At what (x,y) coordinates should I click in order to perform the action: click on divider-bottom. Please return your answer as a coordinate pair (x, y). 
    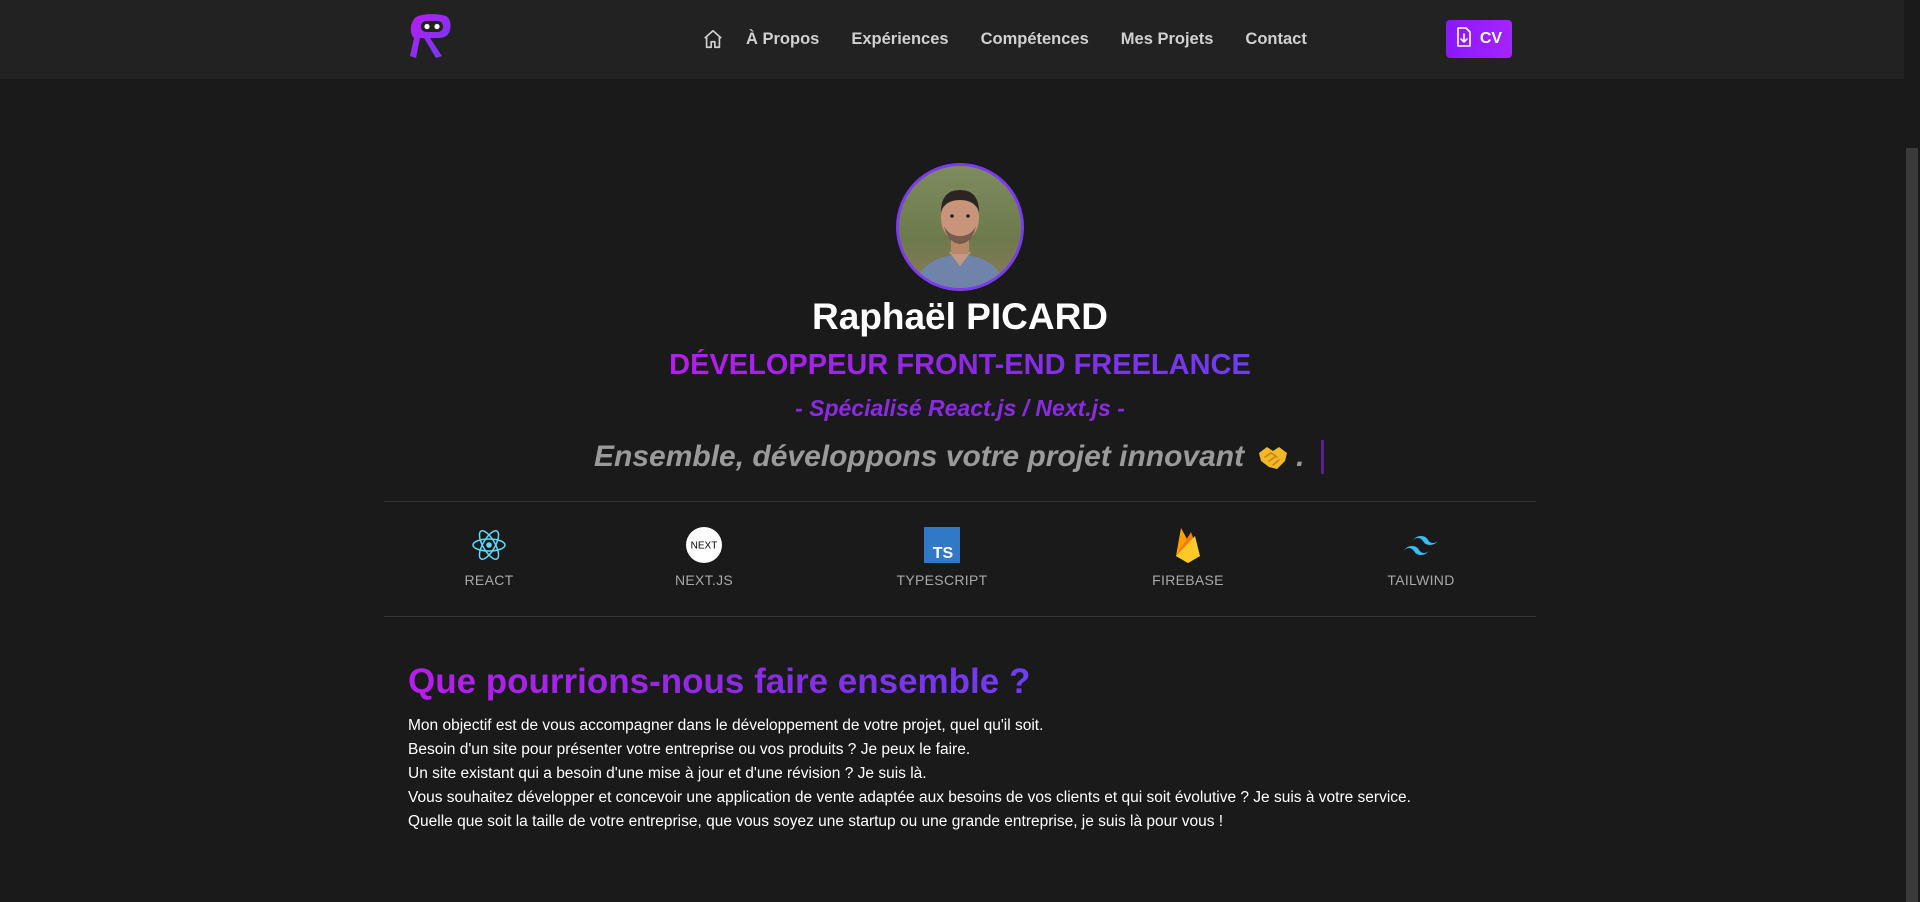
    Looking at the image, I should click on (960, 616).